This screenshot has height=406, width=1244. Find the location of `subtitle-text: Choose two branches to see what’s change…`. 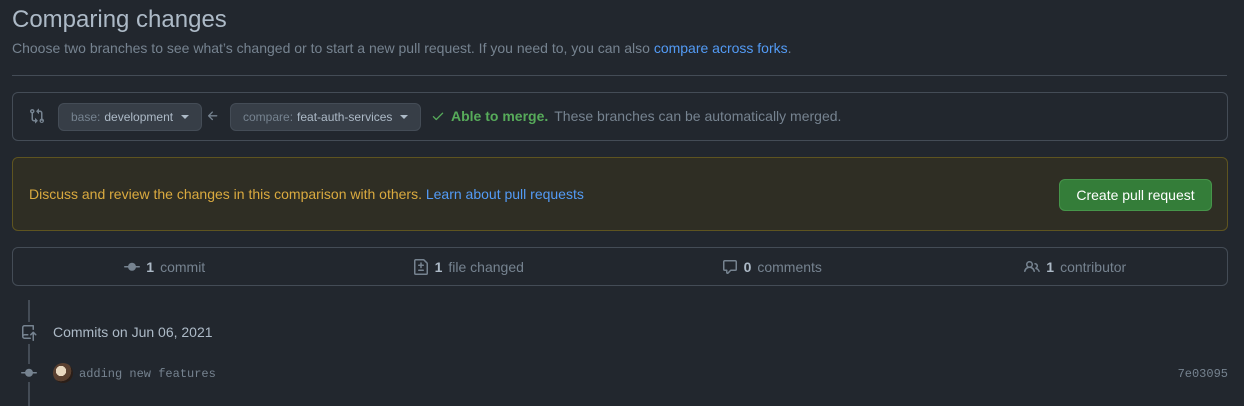

subtitle-text: Choose two branches to see what’s change… is located at coordinates (333, 48).